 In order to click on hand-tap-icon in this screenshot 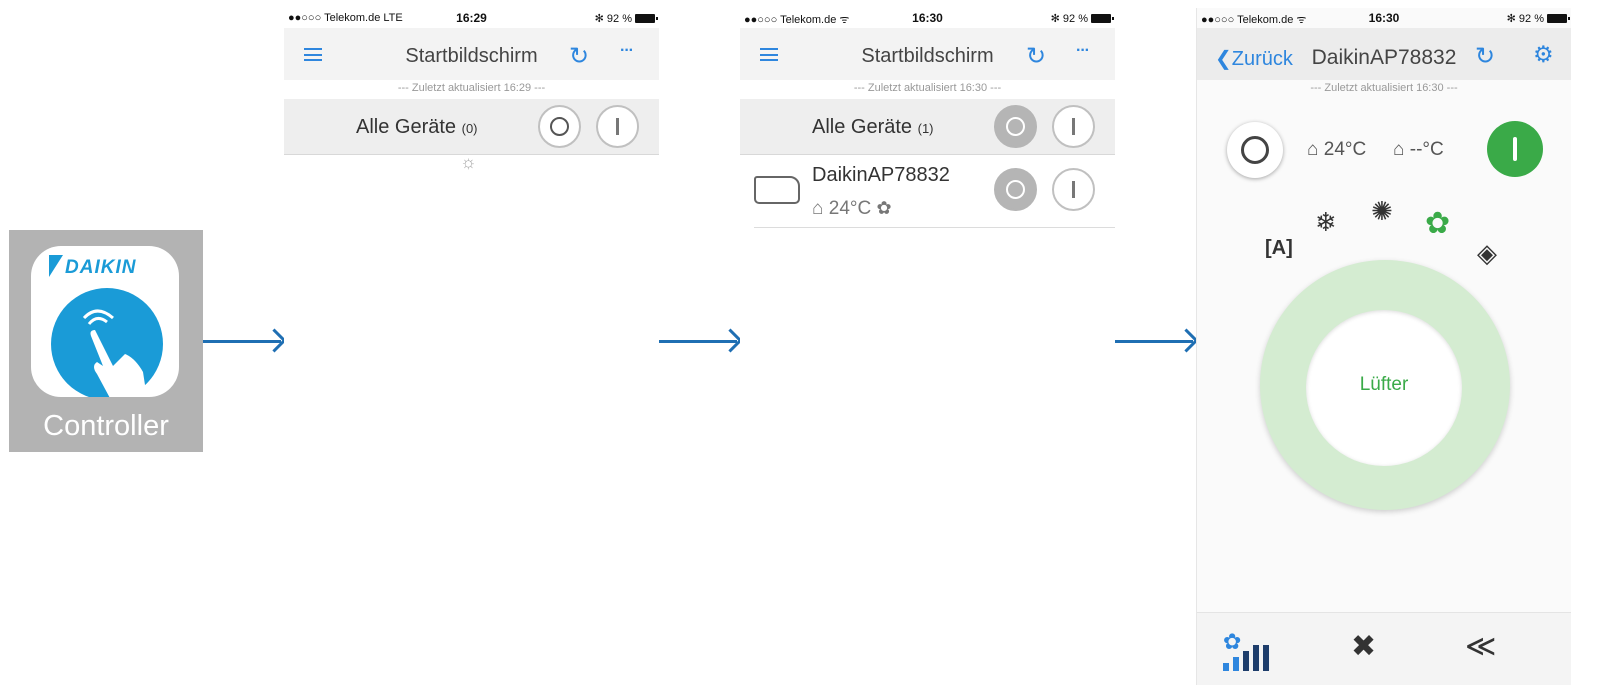, I will do `click(107, 342)`.